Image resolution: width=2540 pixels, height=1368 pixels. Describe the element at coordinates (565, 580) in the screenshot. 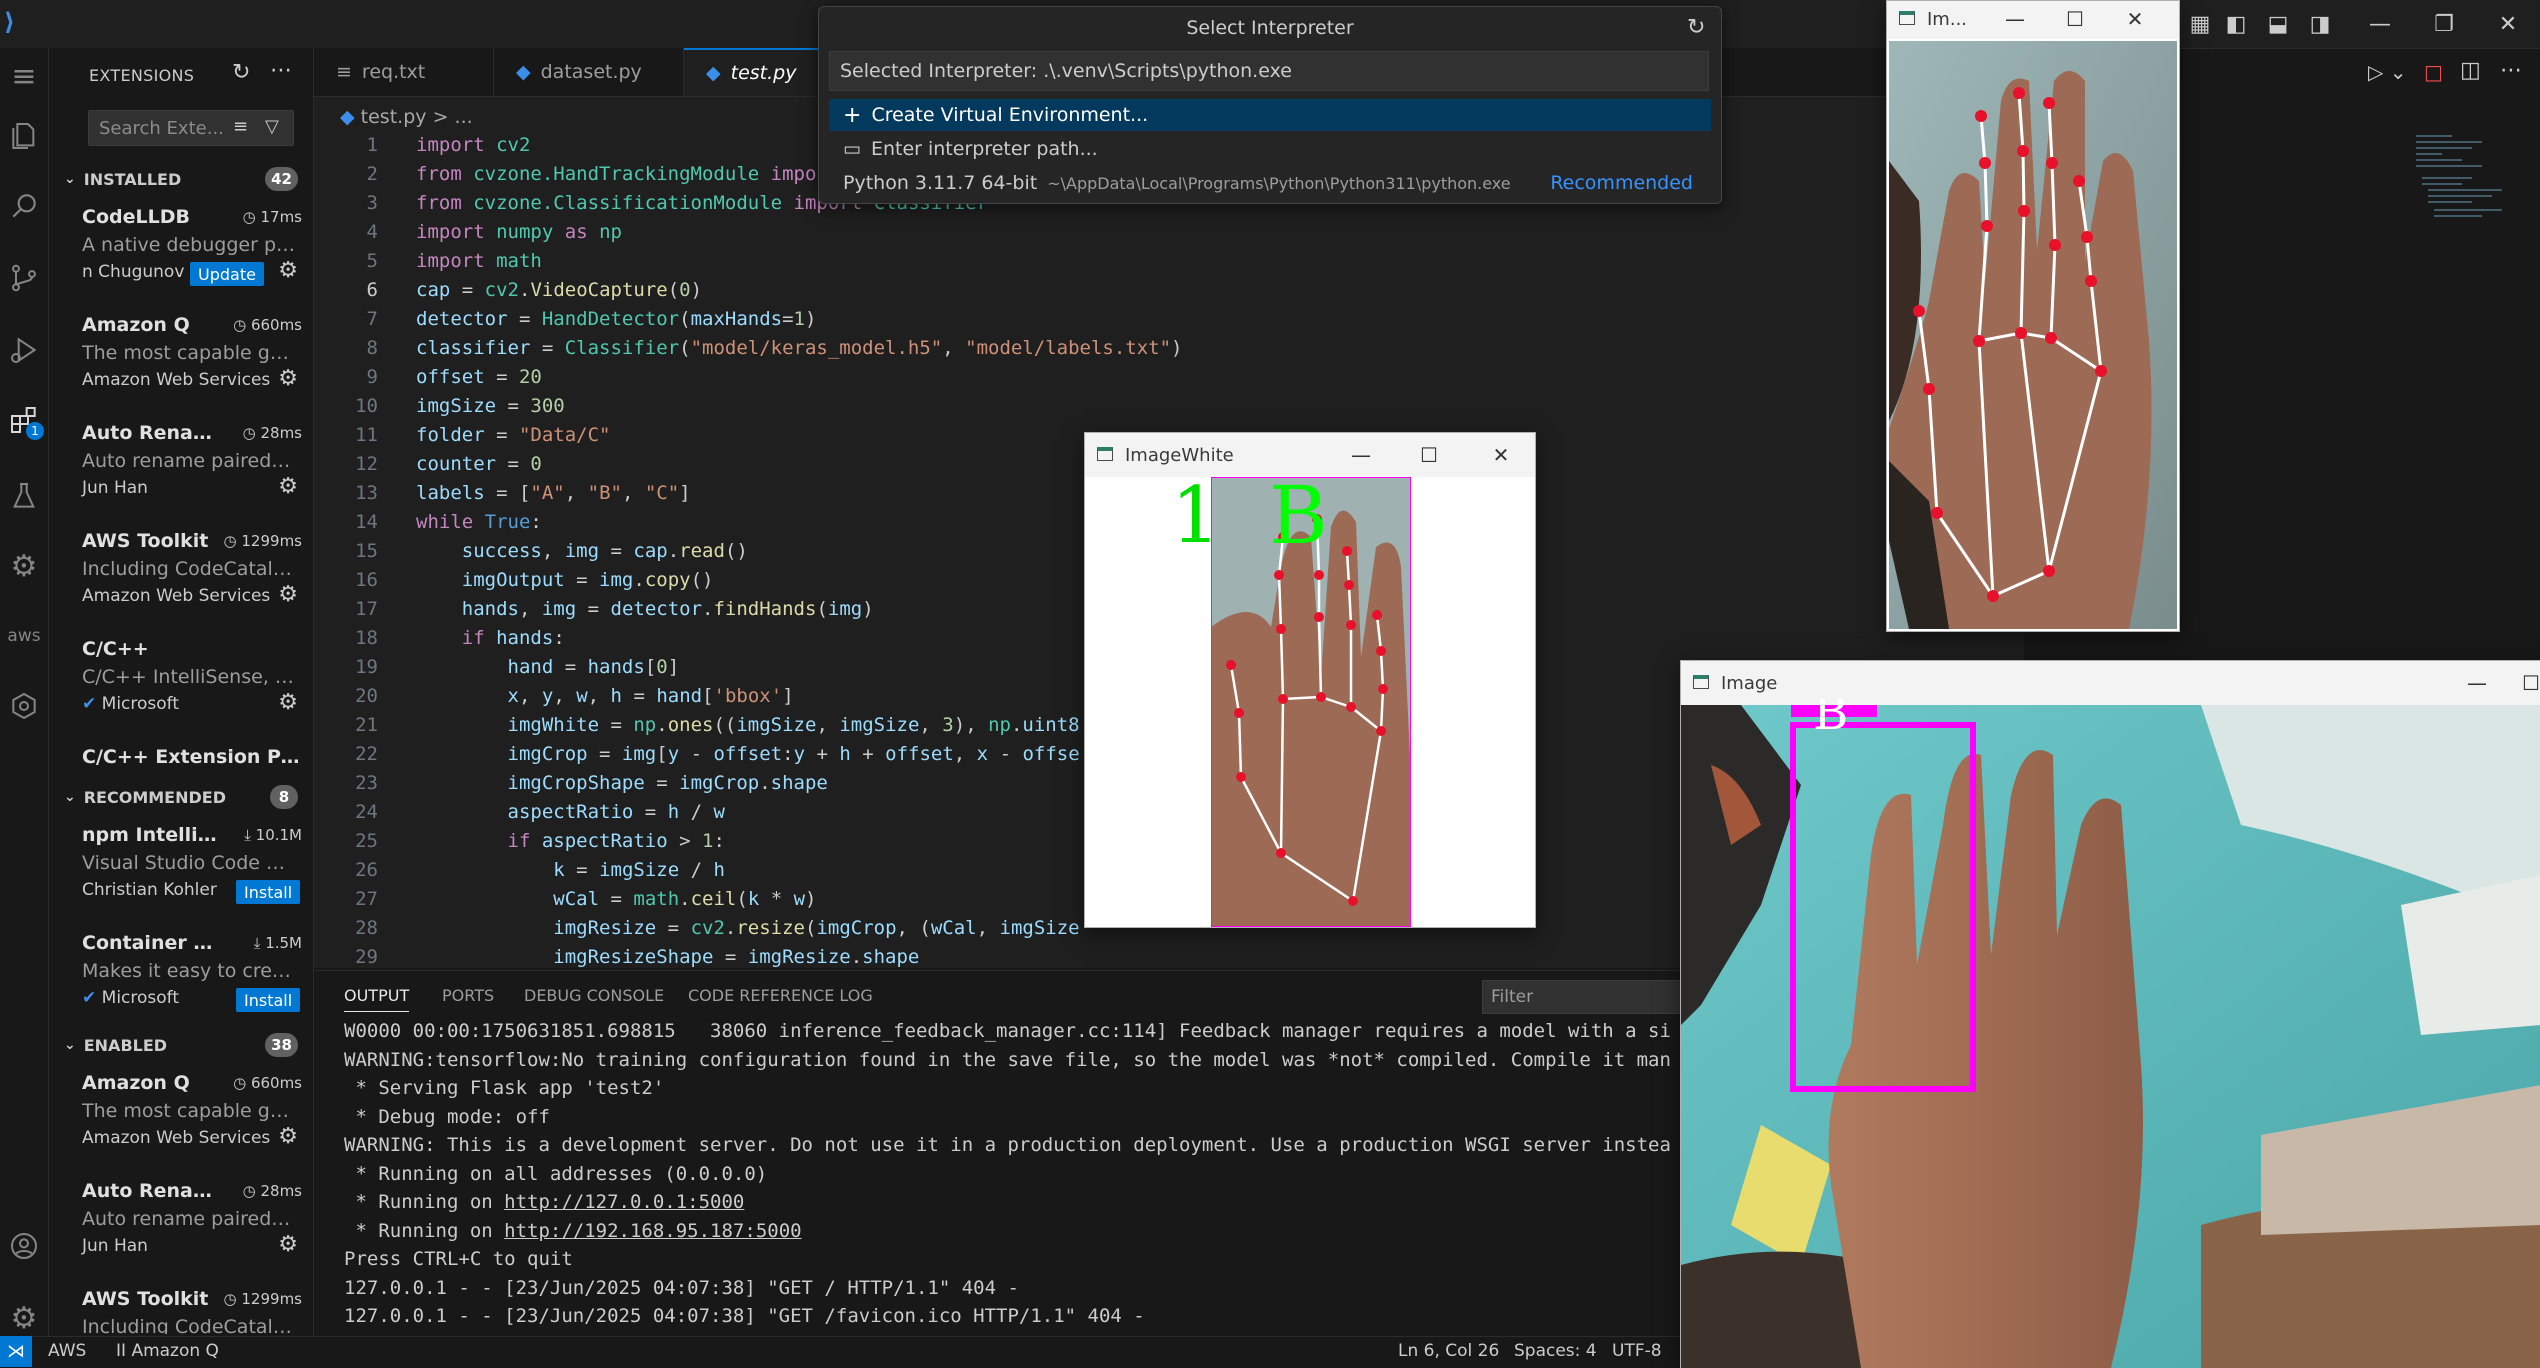

I see `code-line: imgOutput = img.copy()` at that location.